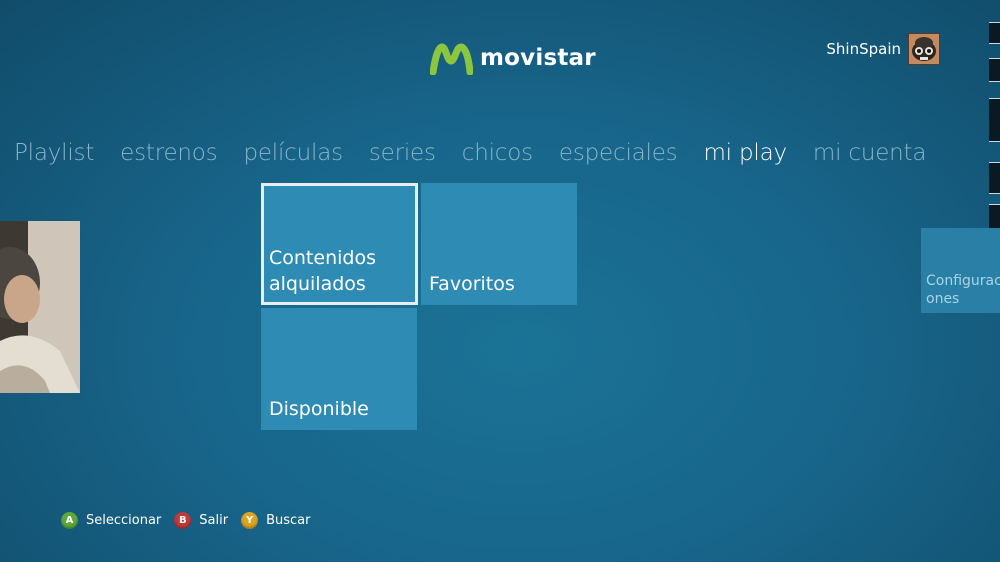 This screenshot has width=1000, height=562. What do you see at coordinates (288, 520) in the screenshot?
I see `hint-label: Buscar` at bounding box center [288, 520].